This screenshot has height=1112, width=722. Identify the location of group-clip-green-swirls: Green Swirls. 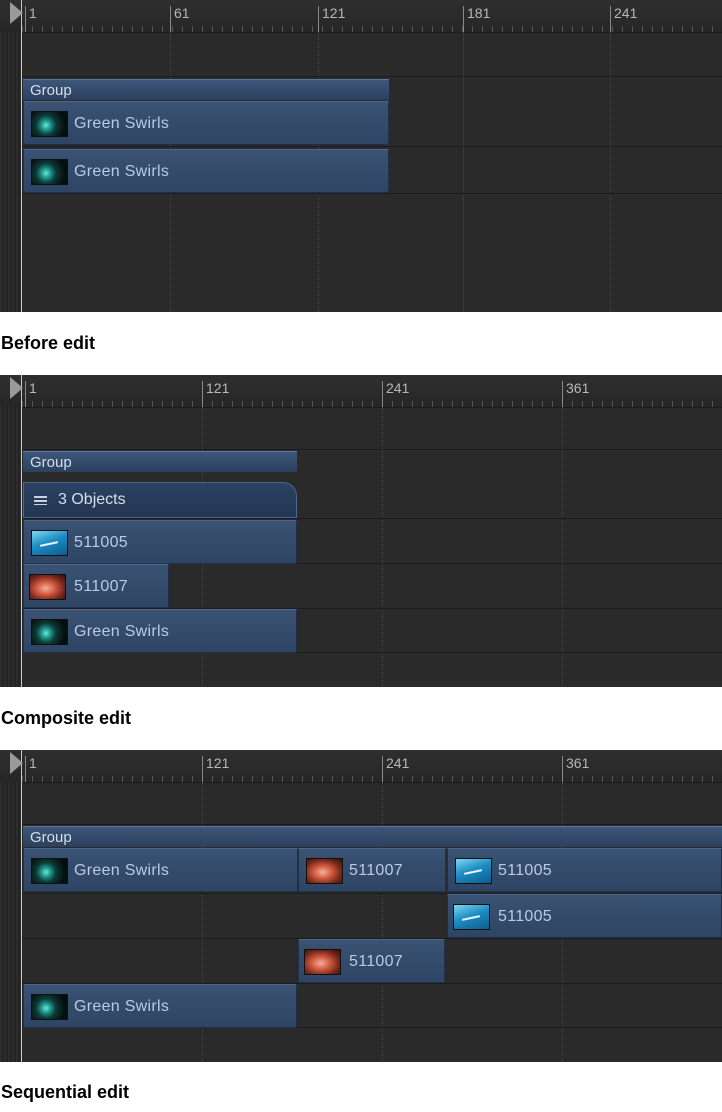
(160, 870).